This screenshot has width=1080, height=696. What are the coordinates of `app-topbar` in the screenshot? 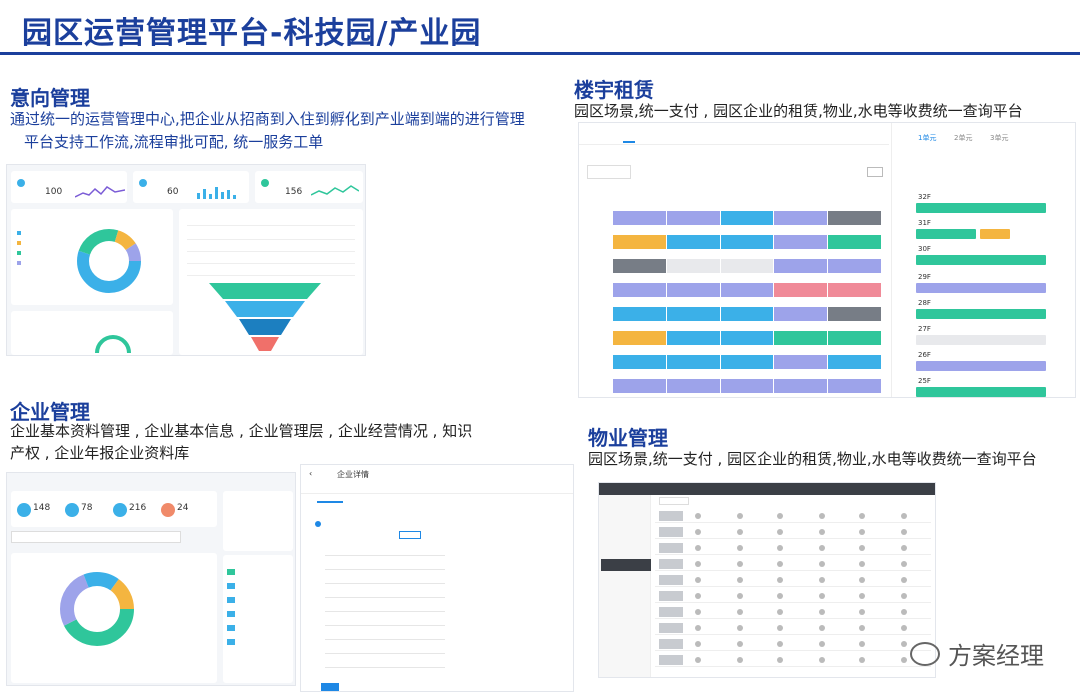 It's located at (767, 489).